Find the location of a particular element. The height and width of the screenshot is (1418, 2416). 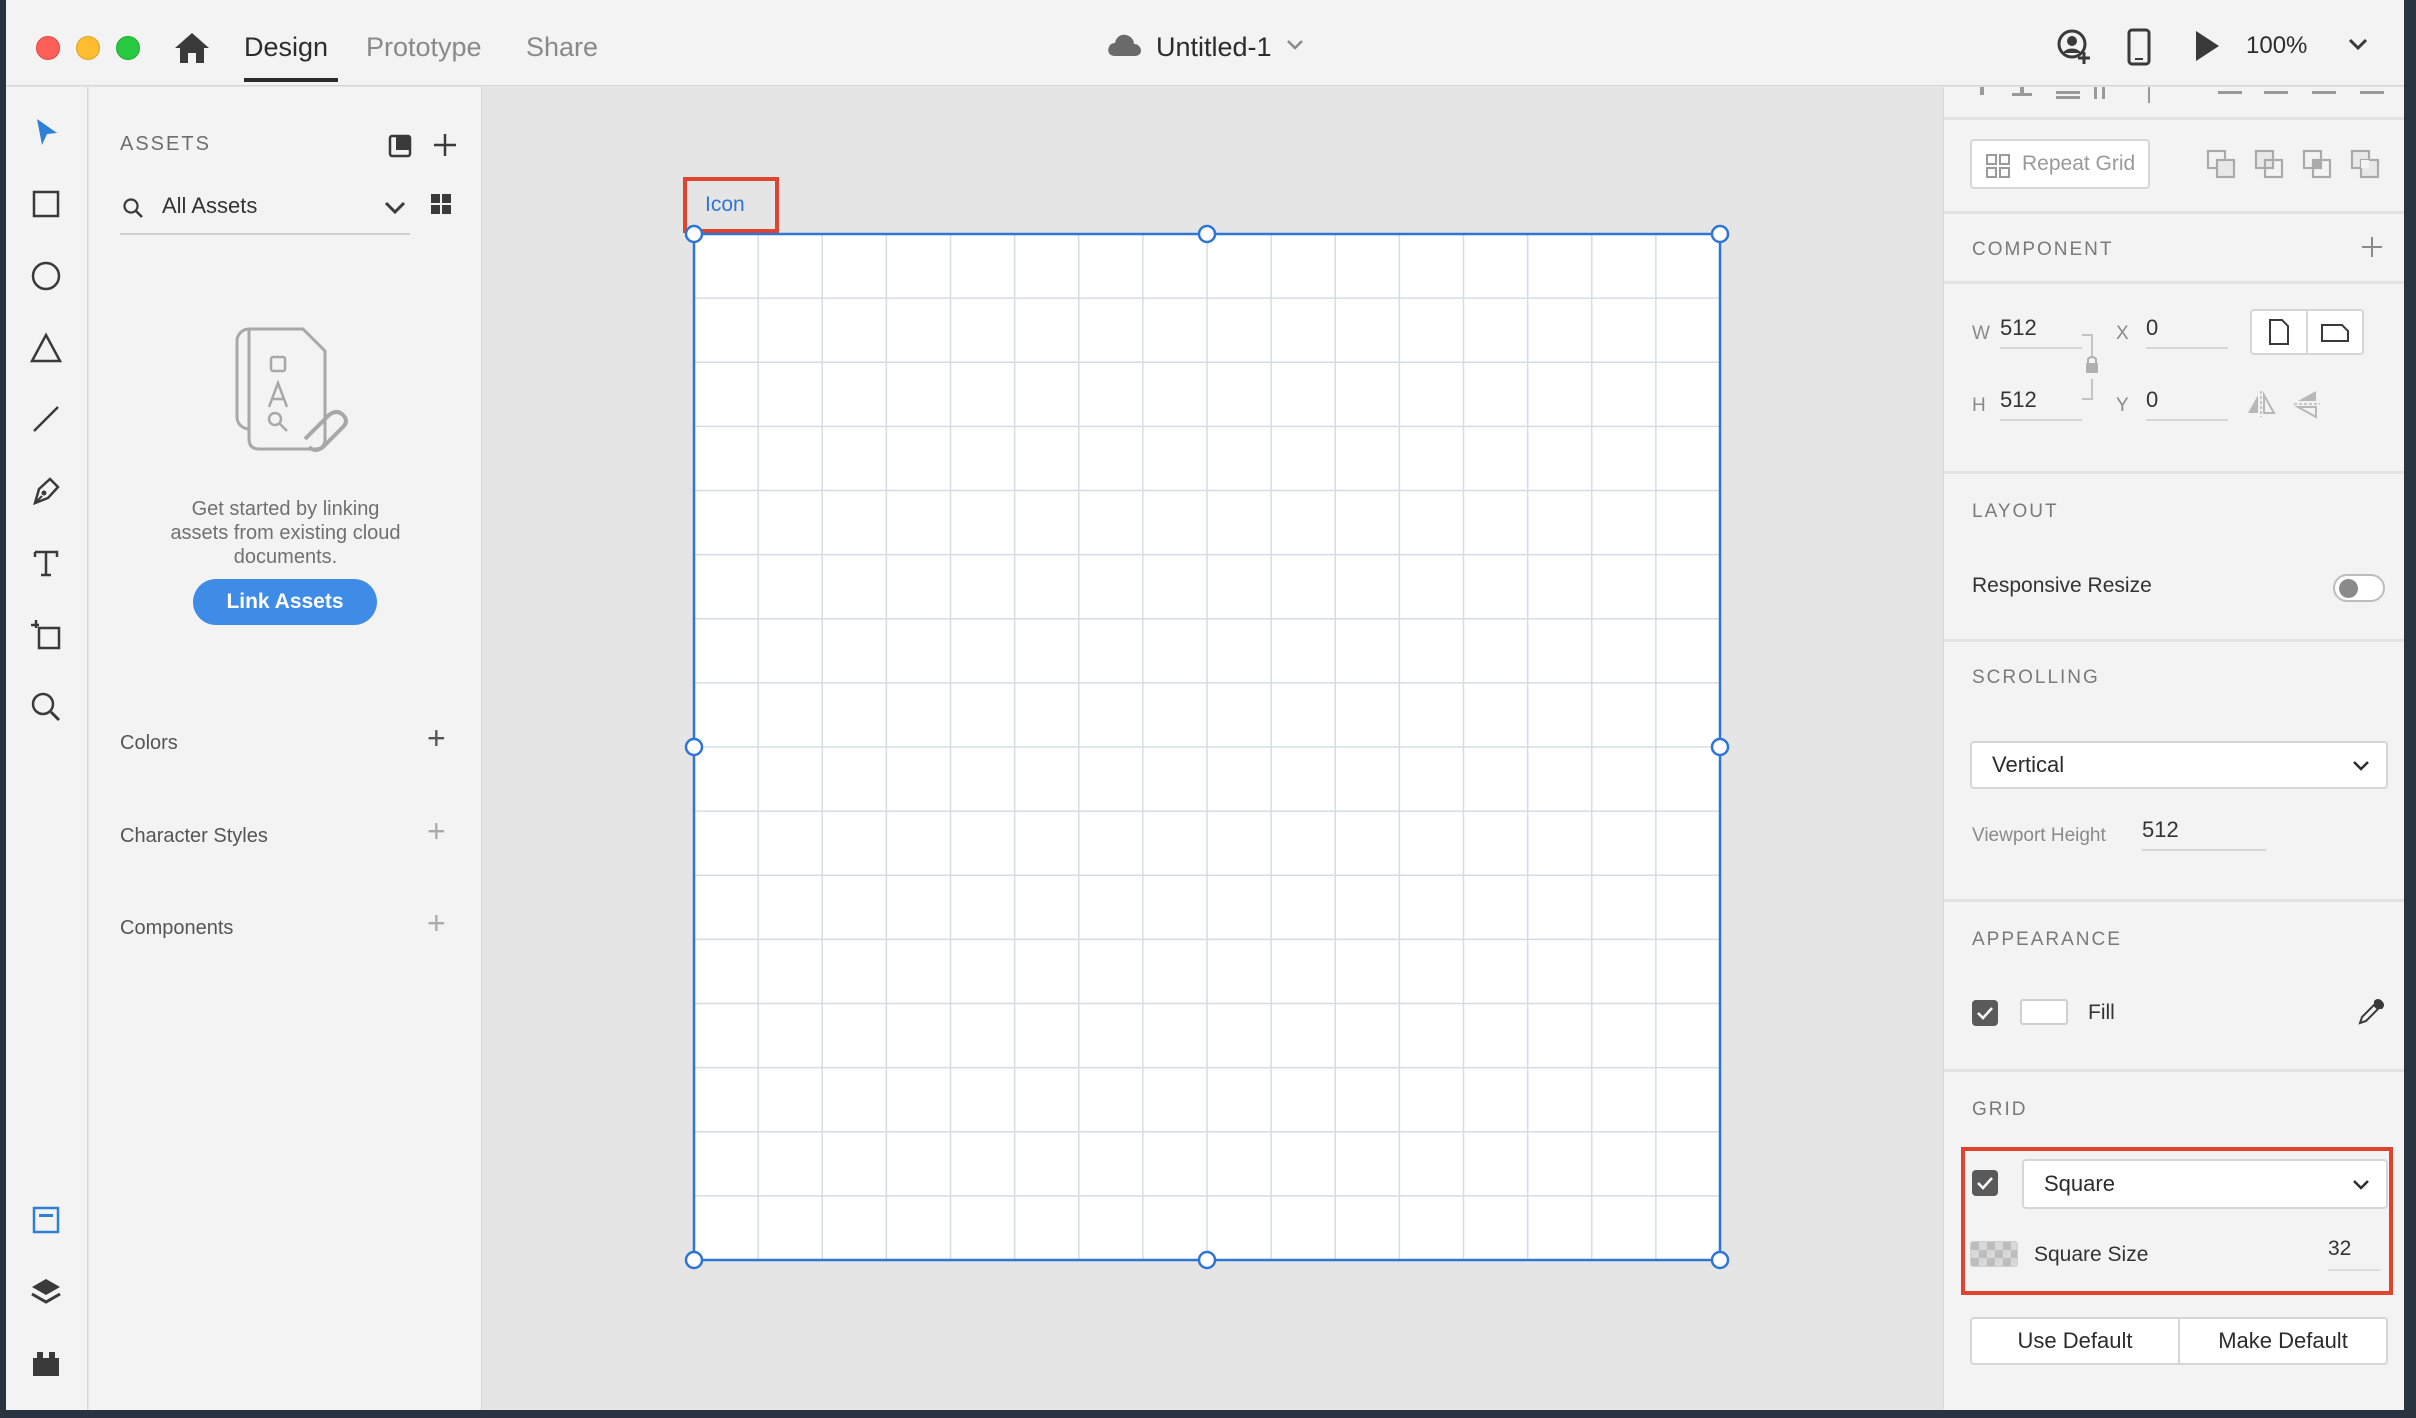

boolean-exclude-icon is located at coordinates (2365, 166).